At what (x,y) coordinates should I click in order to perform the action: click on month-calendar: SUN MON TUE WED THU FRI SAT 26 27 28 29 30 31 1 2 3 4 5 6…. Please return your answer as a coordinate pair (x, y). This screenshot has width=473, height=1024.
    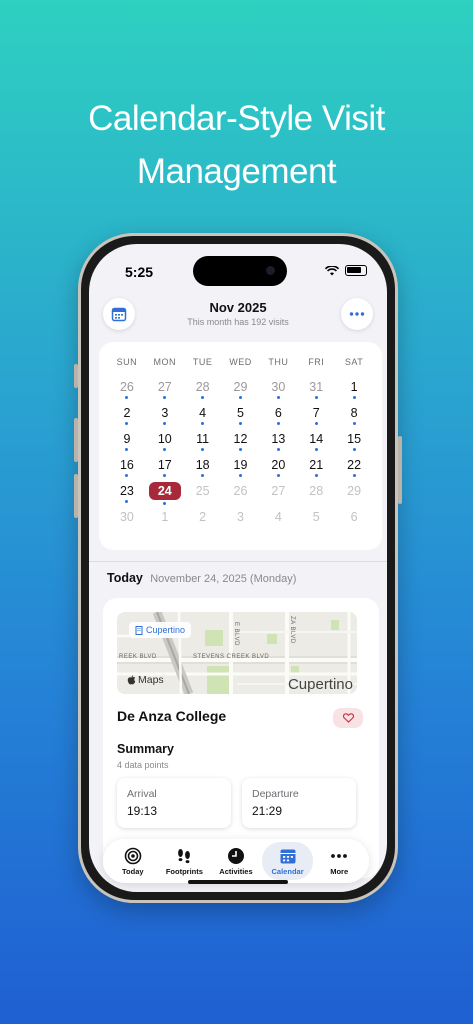
    Looking at the image, I should click on (240, 446).